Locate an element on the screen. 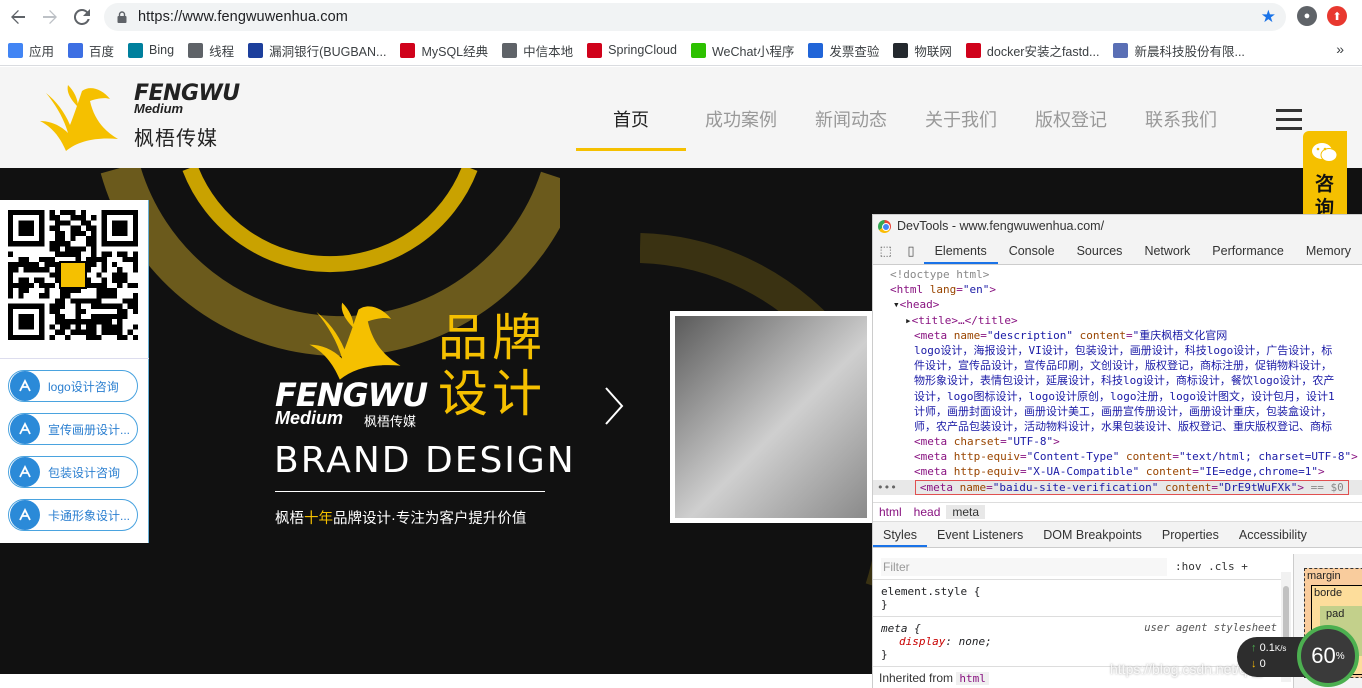  styles-tab: Event Listeners is located at coordinates (980, 535).